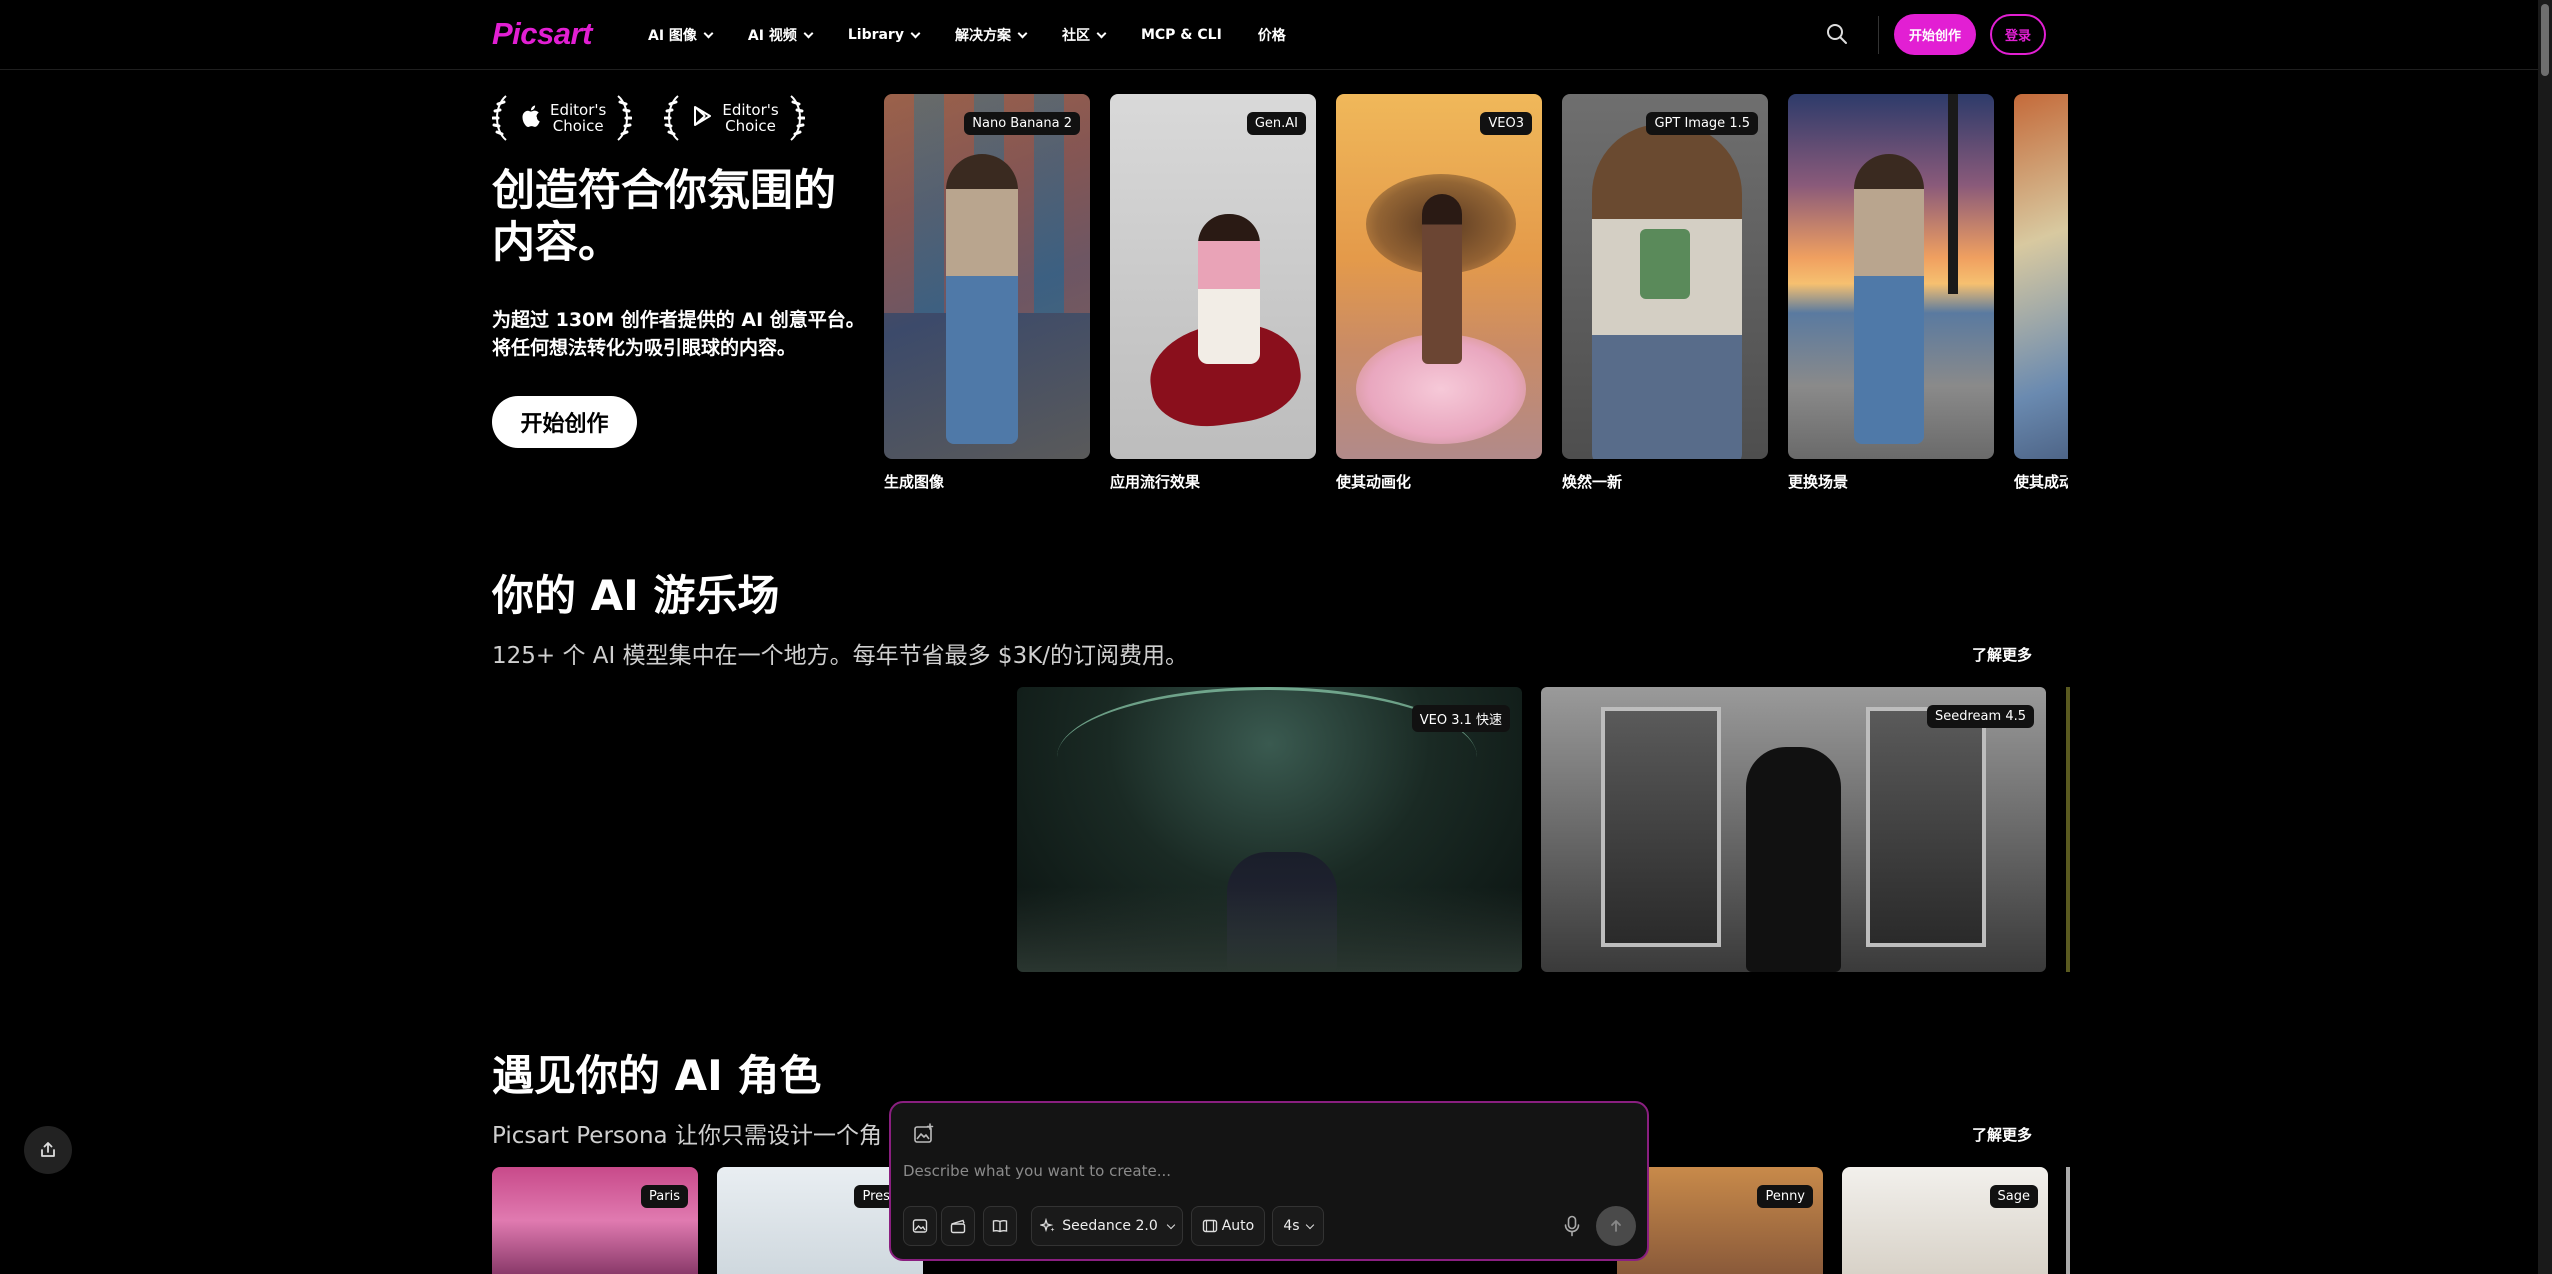 The image size is (2552, 1274). I want to click on feature-card-refresh: GPT Image 1.5 焕然一新, so click(1665, 293).